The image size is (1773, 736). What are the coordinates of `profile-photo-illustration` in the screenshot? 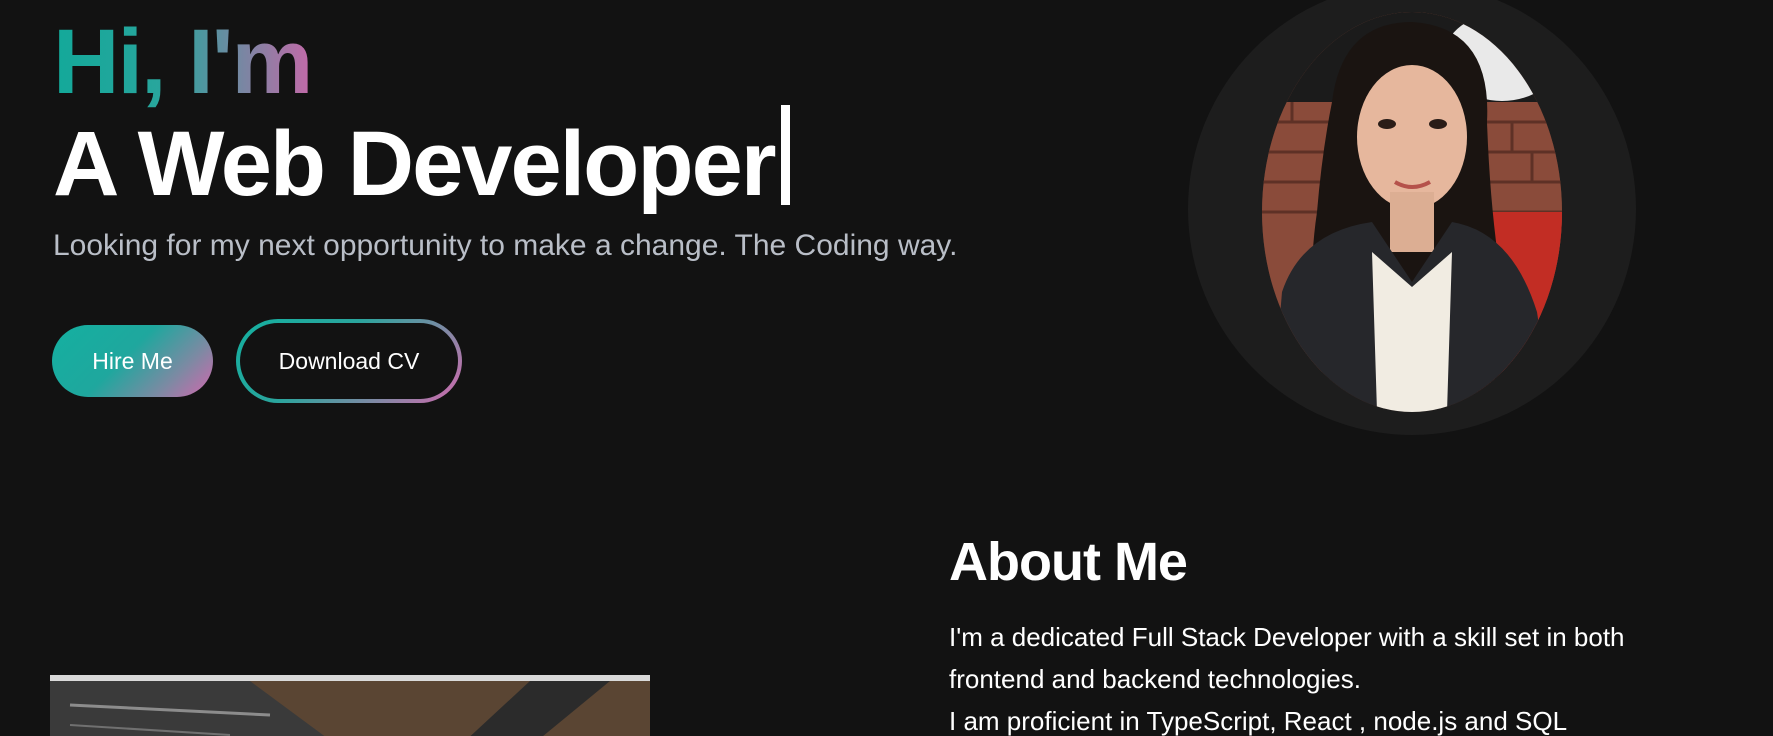 It's located at (1412, 212).